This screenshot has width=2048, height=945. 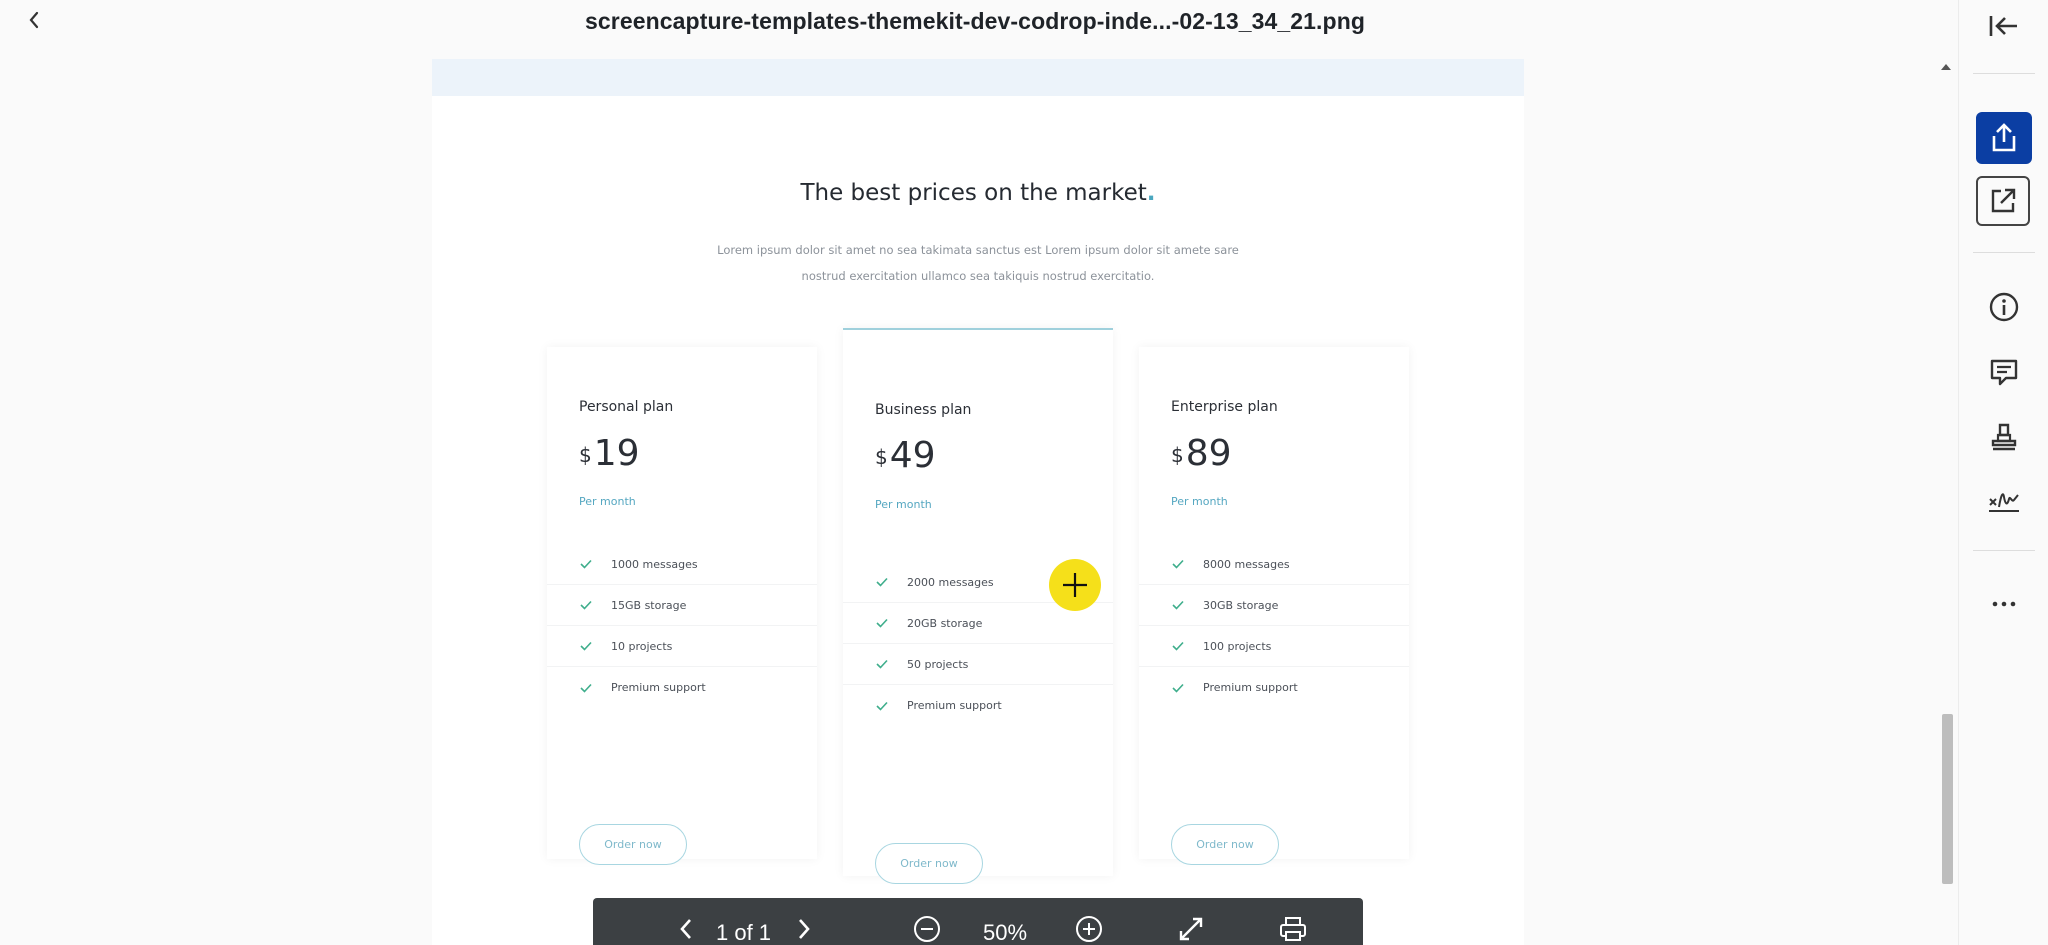 I want to click on stamp-button, so click(x=2004, y=437).